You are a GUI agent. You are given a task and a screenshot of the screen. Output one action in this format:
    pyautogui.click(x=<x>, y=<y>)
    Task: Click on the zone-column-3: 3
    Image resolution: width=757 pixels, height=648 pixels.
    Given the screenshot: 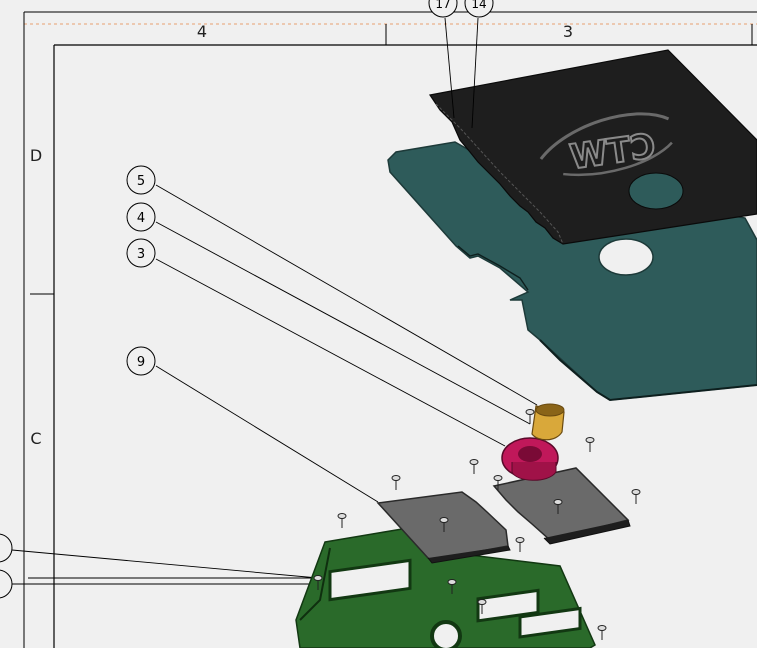 What is the action you would take?
    pyautogui.click(x=568, y=31)
    